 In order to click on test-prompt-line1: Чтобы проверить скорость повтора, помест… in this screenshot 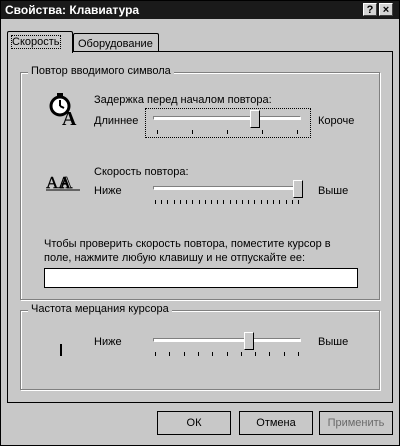, I will do `click(187, 244)`.